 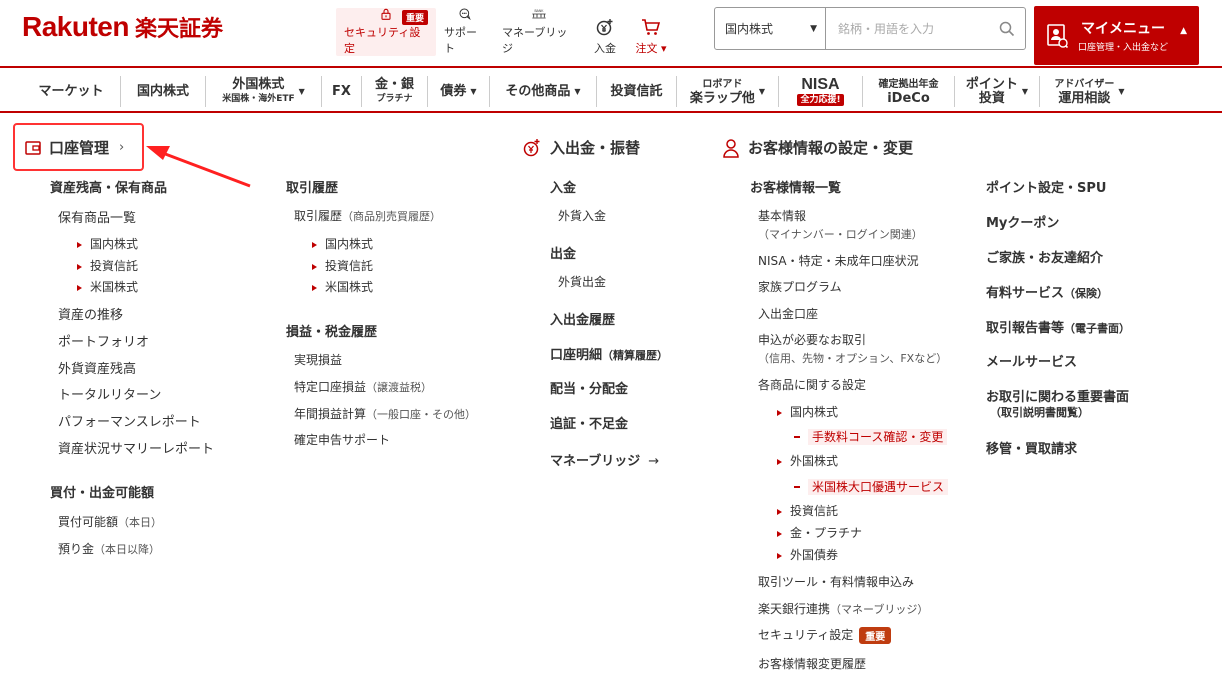 I want to click on fx-withdraw-link: 外貨出金, so click(x=582, y=281).